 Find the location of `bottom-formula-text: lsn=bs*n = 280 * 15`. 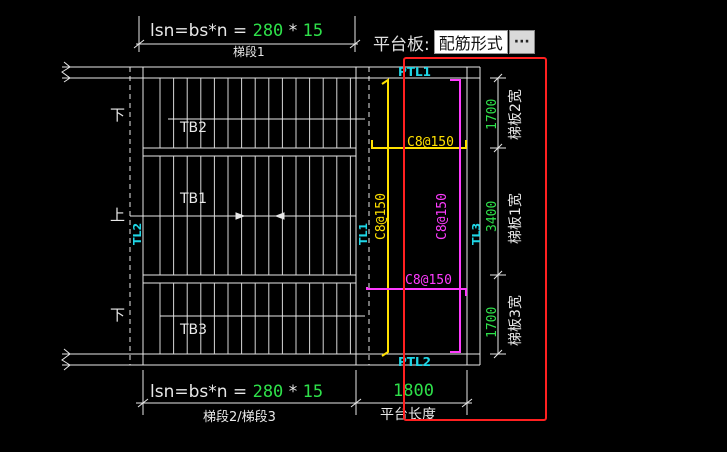

bottom-formula-text: lsn=bs*n = 280 * 15 is located at coordinates (236, 392).